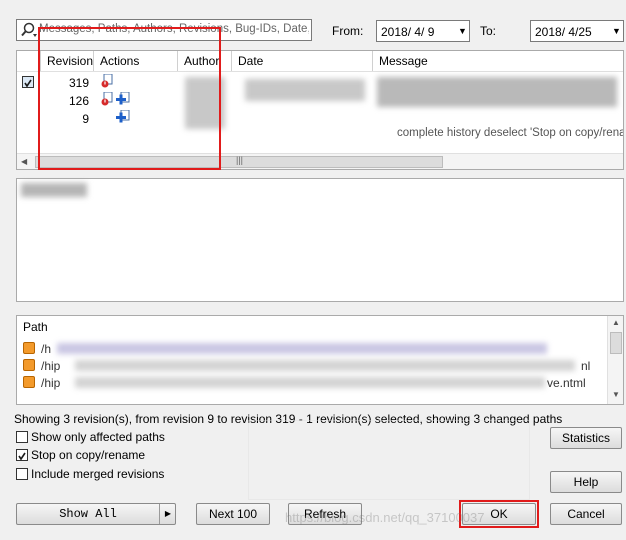  What do you see at coordinates (22, 474) in the screenshot?
I see `include-merged-checkbox` at bounding box center [22, 474].